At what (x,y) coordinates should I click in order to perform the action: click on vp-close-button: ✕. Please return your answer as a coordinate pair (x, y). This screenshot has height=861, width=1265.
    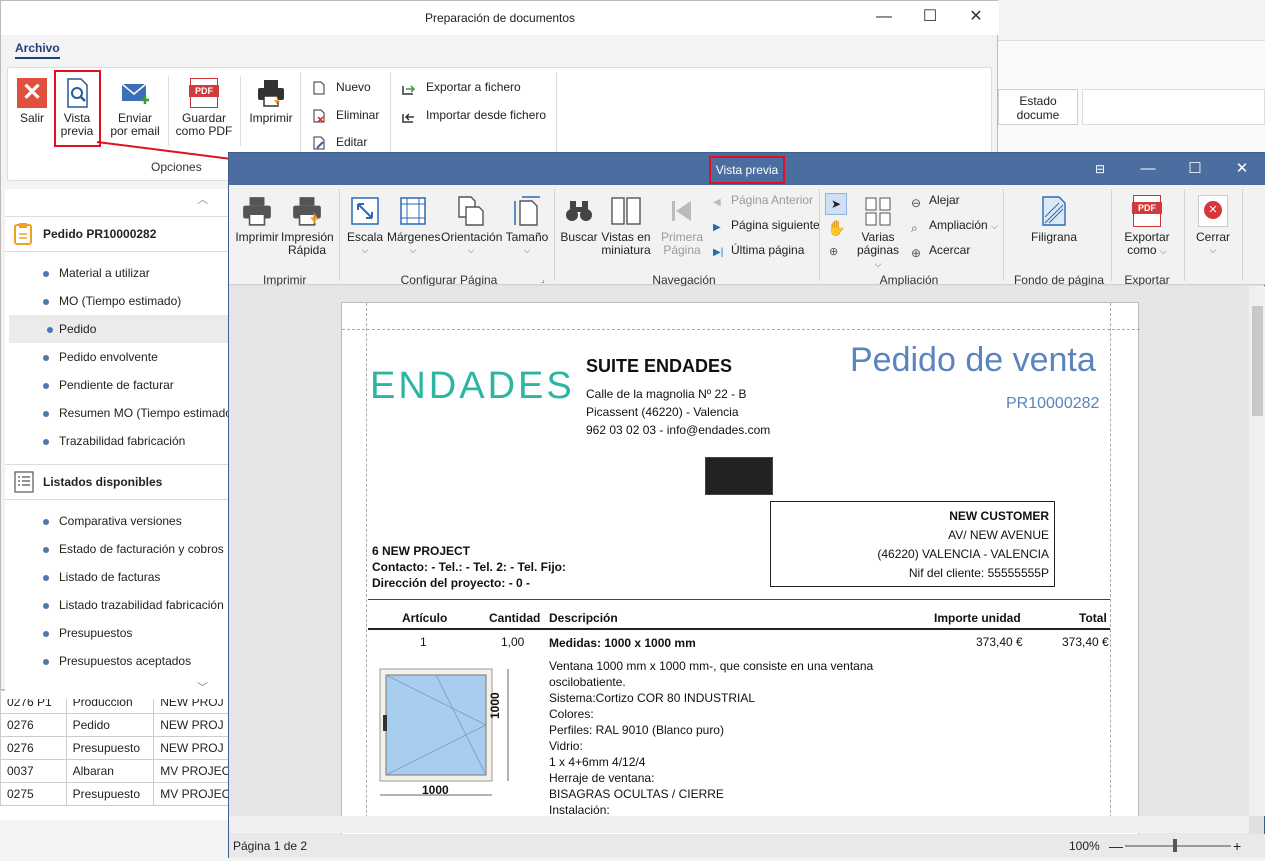
    Looking at the image, I should click on (1242, 169).